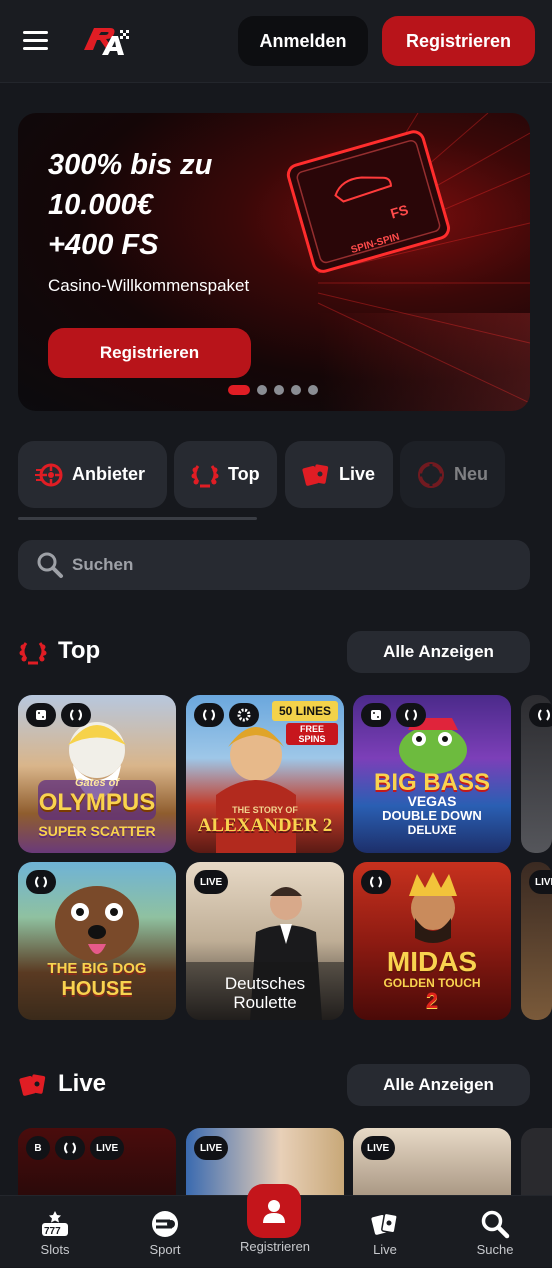 Image resolution: width=552 pixels, height=1268 pixels. What do you see at coordinates (273, 390) in the screenshot?
I see `carousel-pagination` at bounding box center [273, 390].